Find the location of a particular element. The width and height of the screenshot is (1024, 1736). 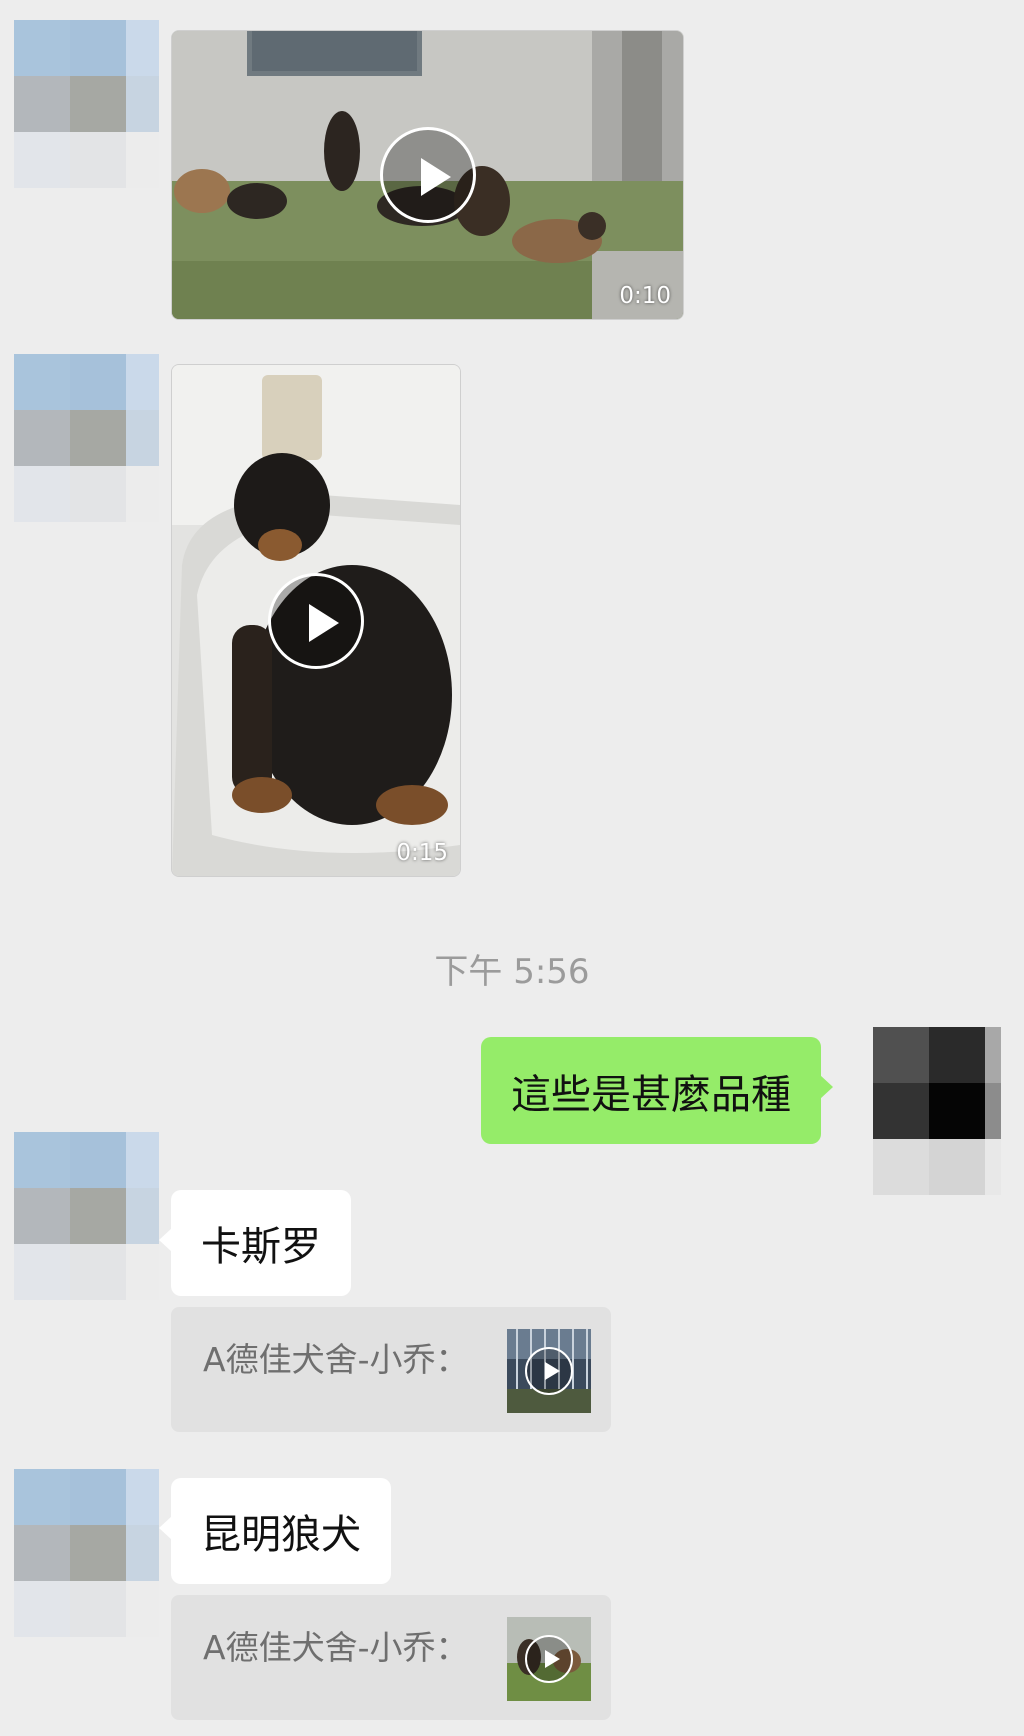

my-message-bubble: 這些是甚麼品種 is located at coordinates (657, 1090).